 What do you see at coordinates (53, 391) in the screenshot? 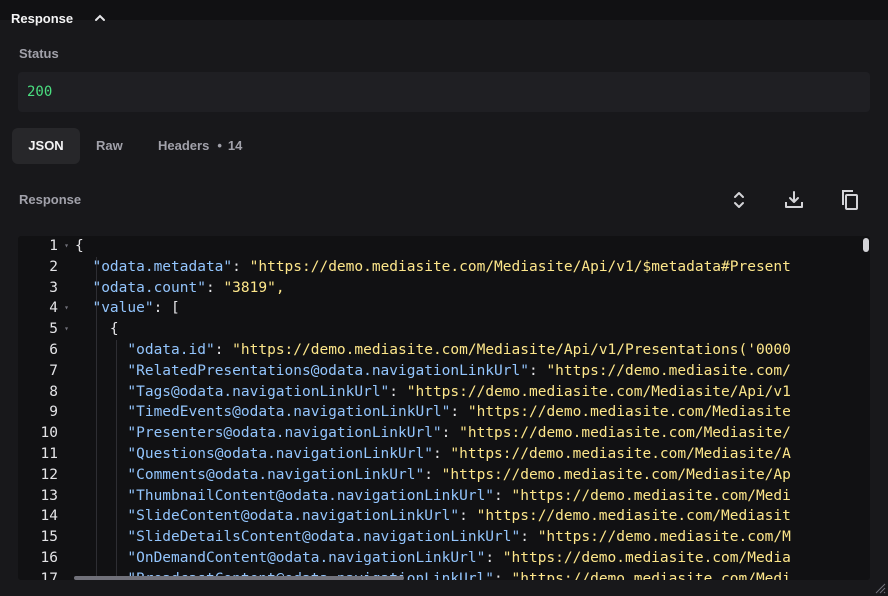
I see `line-number-text: 8` at bounding box center [53, 391].